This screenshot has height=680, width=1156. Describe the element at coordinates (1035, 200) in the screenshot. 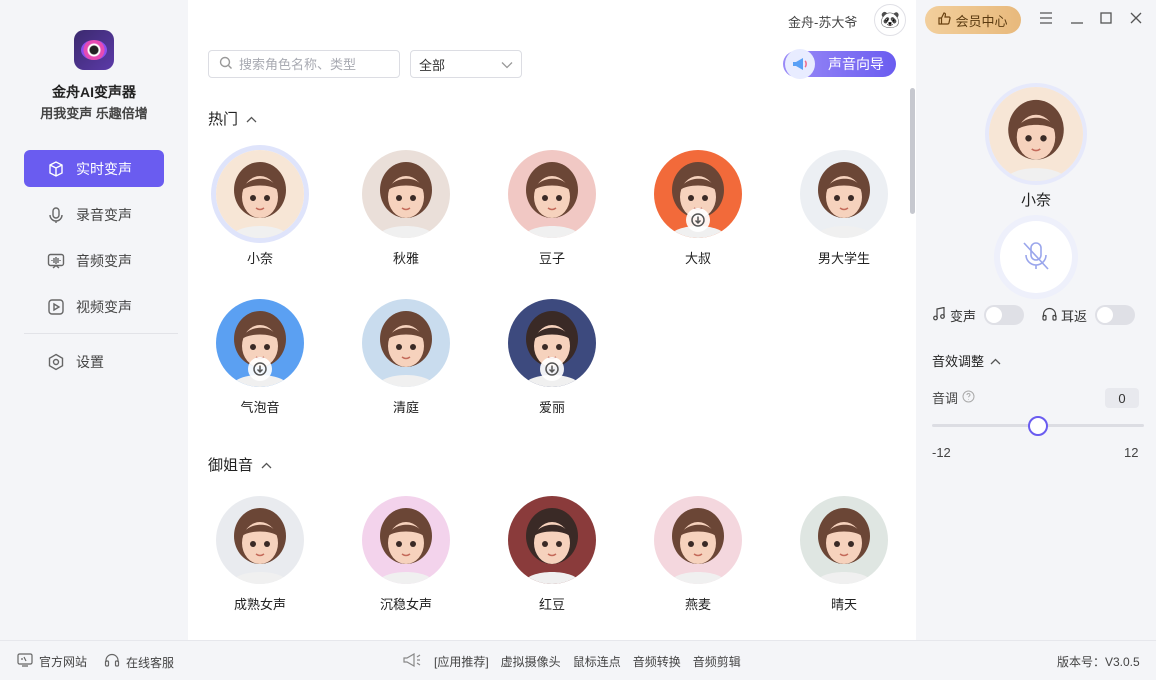

I see `current-voice-name: 小奈` at that location.